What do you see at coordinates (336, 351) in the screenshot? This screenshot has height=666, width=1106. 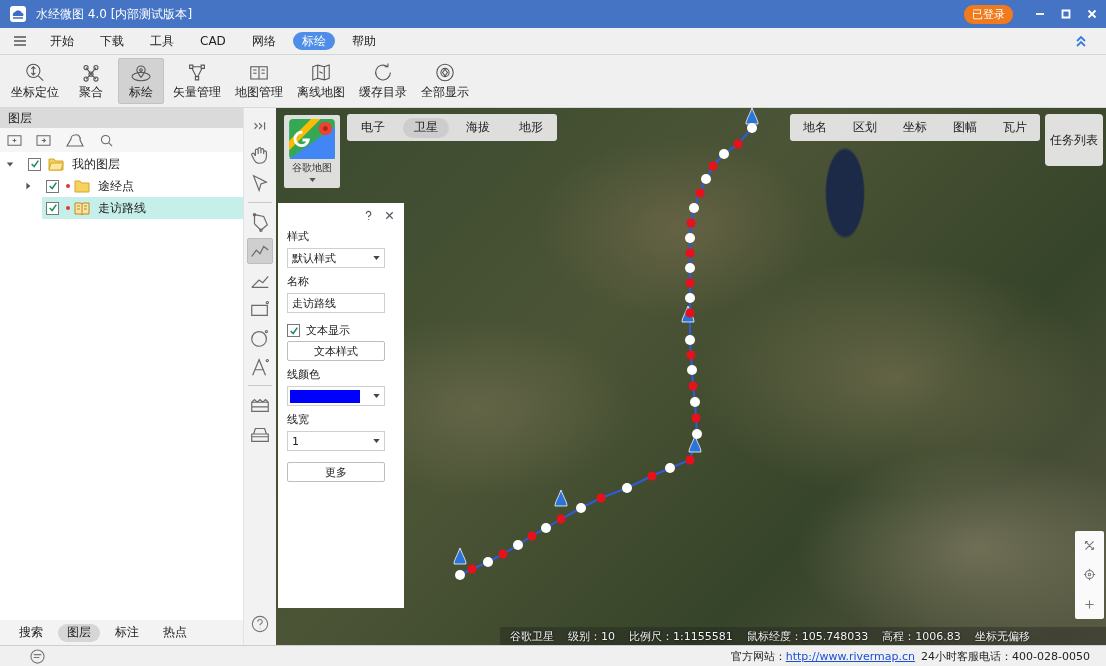 I see `panel-button: 文本样式` at bounding box center [336, 351].